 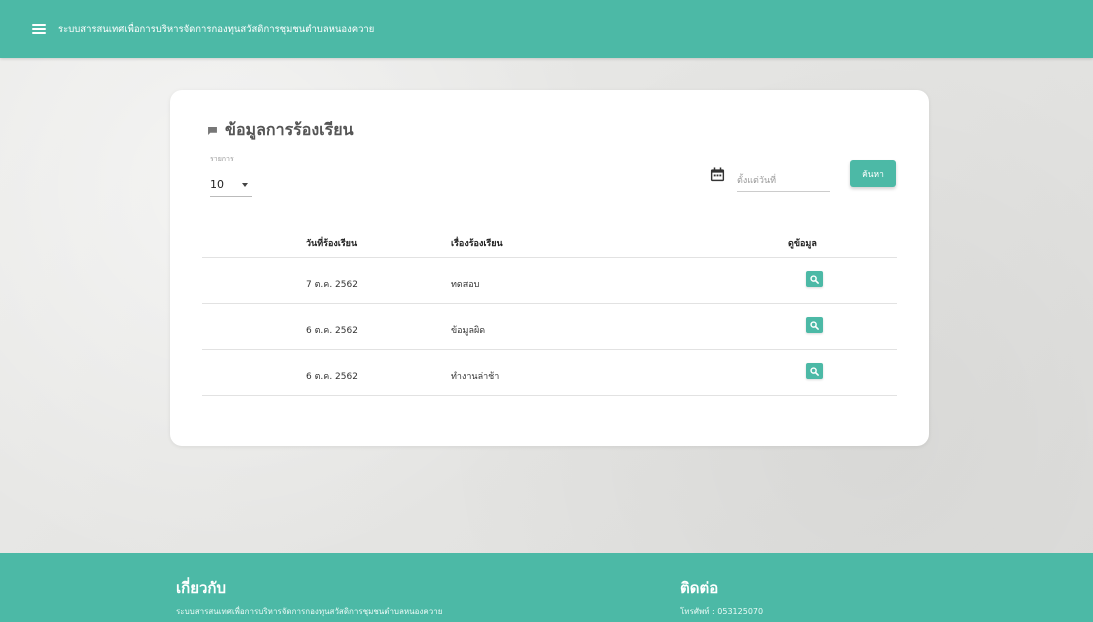 I want to click on per-page-label: รายการ, so click(x=222, y=159).